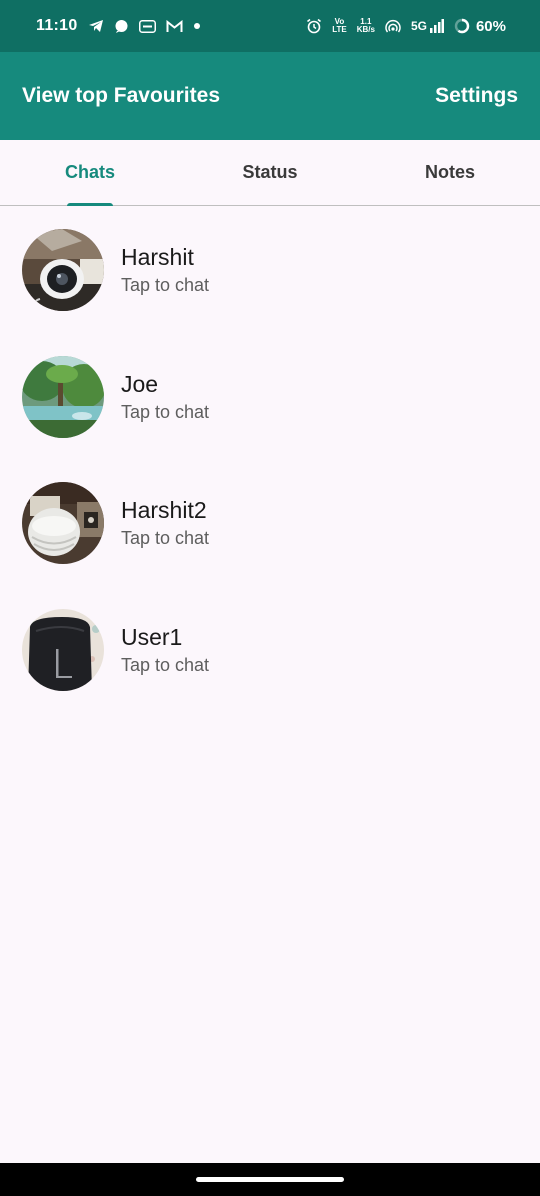 This screenshot has height=1196, width=540. I want to click on app-badge-icon, so click(147, 26).